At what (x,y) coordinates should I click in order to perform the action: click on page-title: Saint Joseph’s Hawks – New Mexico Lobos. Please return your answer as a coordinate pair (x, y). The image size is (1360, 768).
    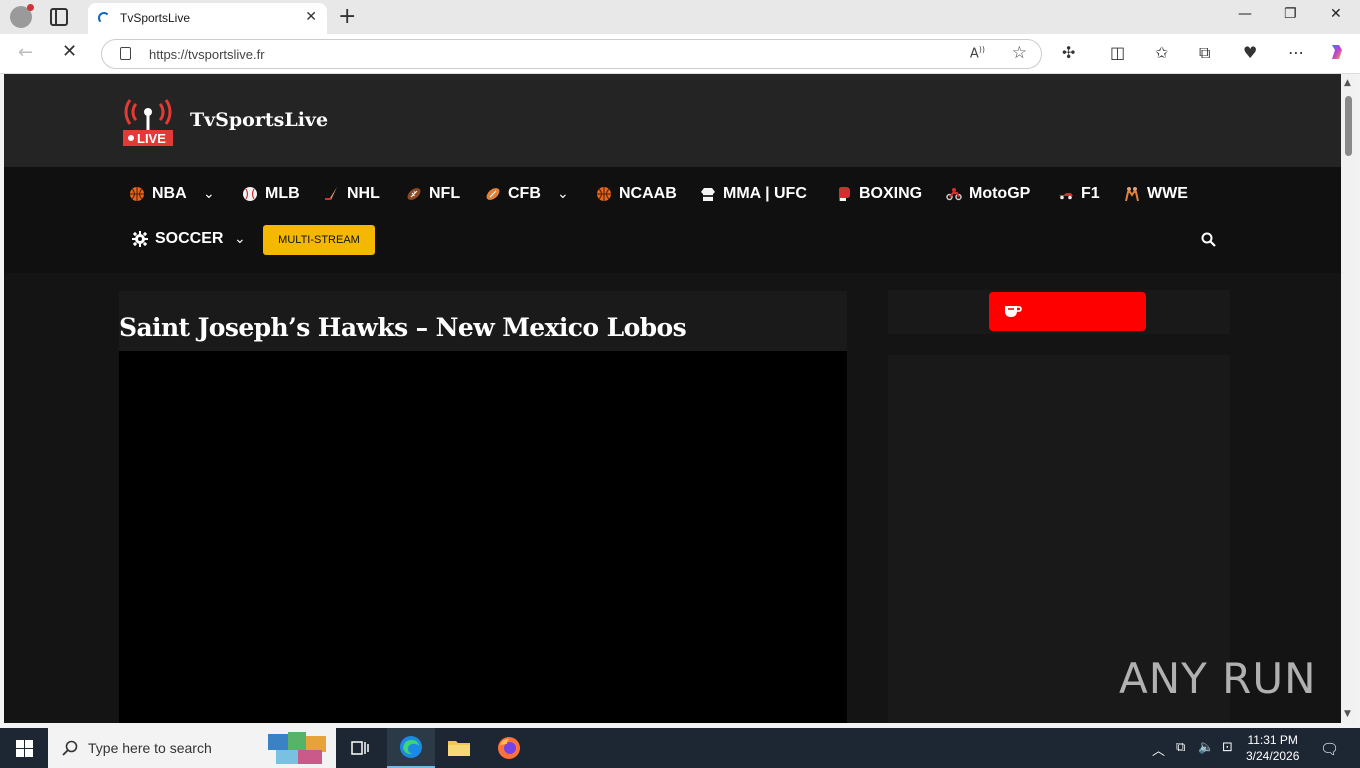
    Looking at the image, I should click on (403, 327).